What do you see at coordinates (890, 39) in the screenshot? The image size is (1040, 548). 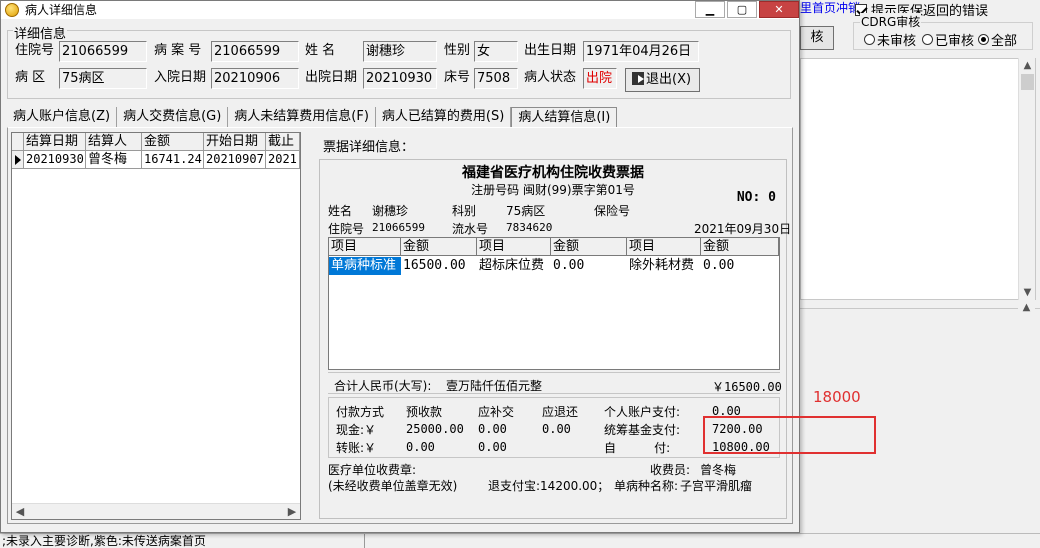 I see `radio-unreviewed: 未审核` at bounding box center [890, 39].